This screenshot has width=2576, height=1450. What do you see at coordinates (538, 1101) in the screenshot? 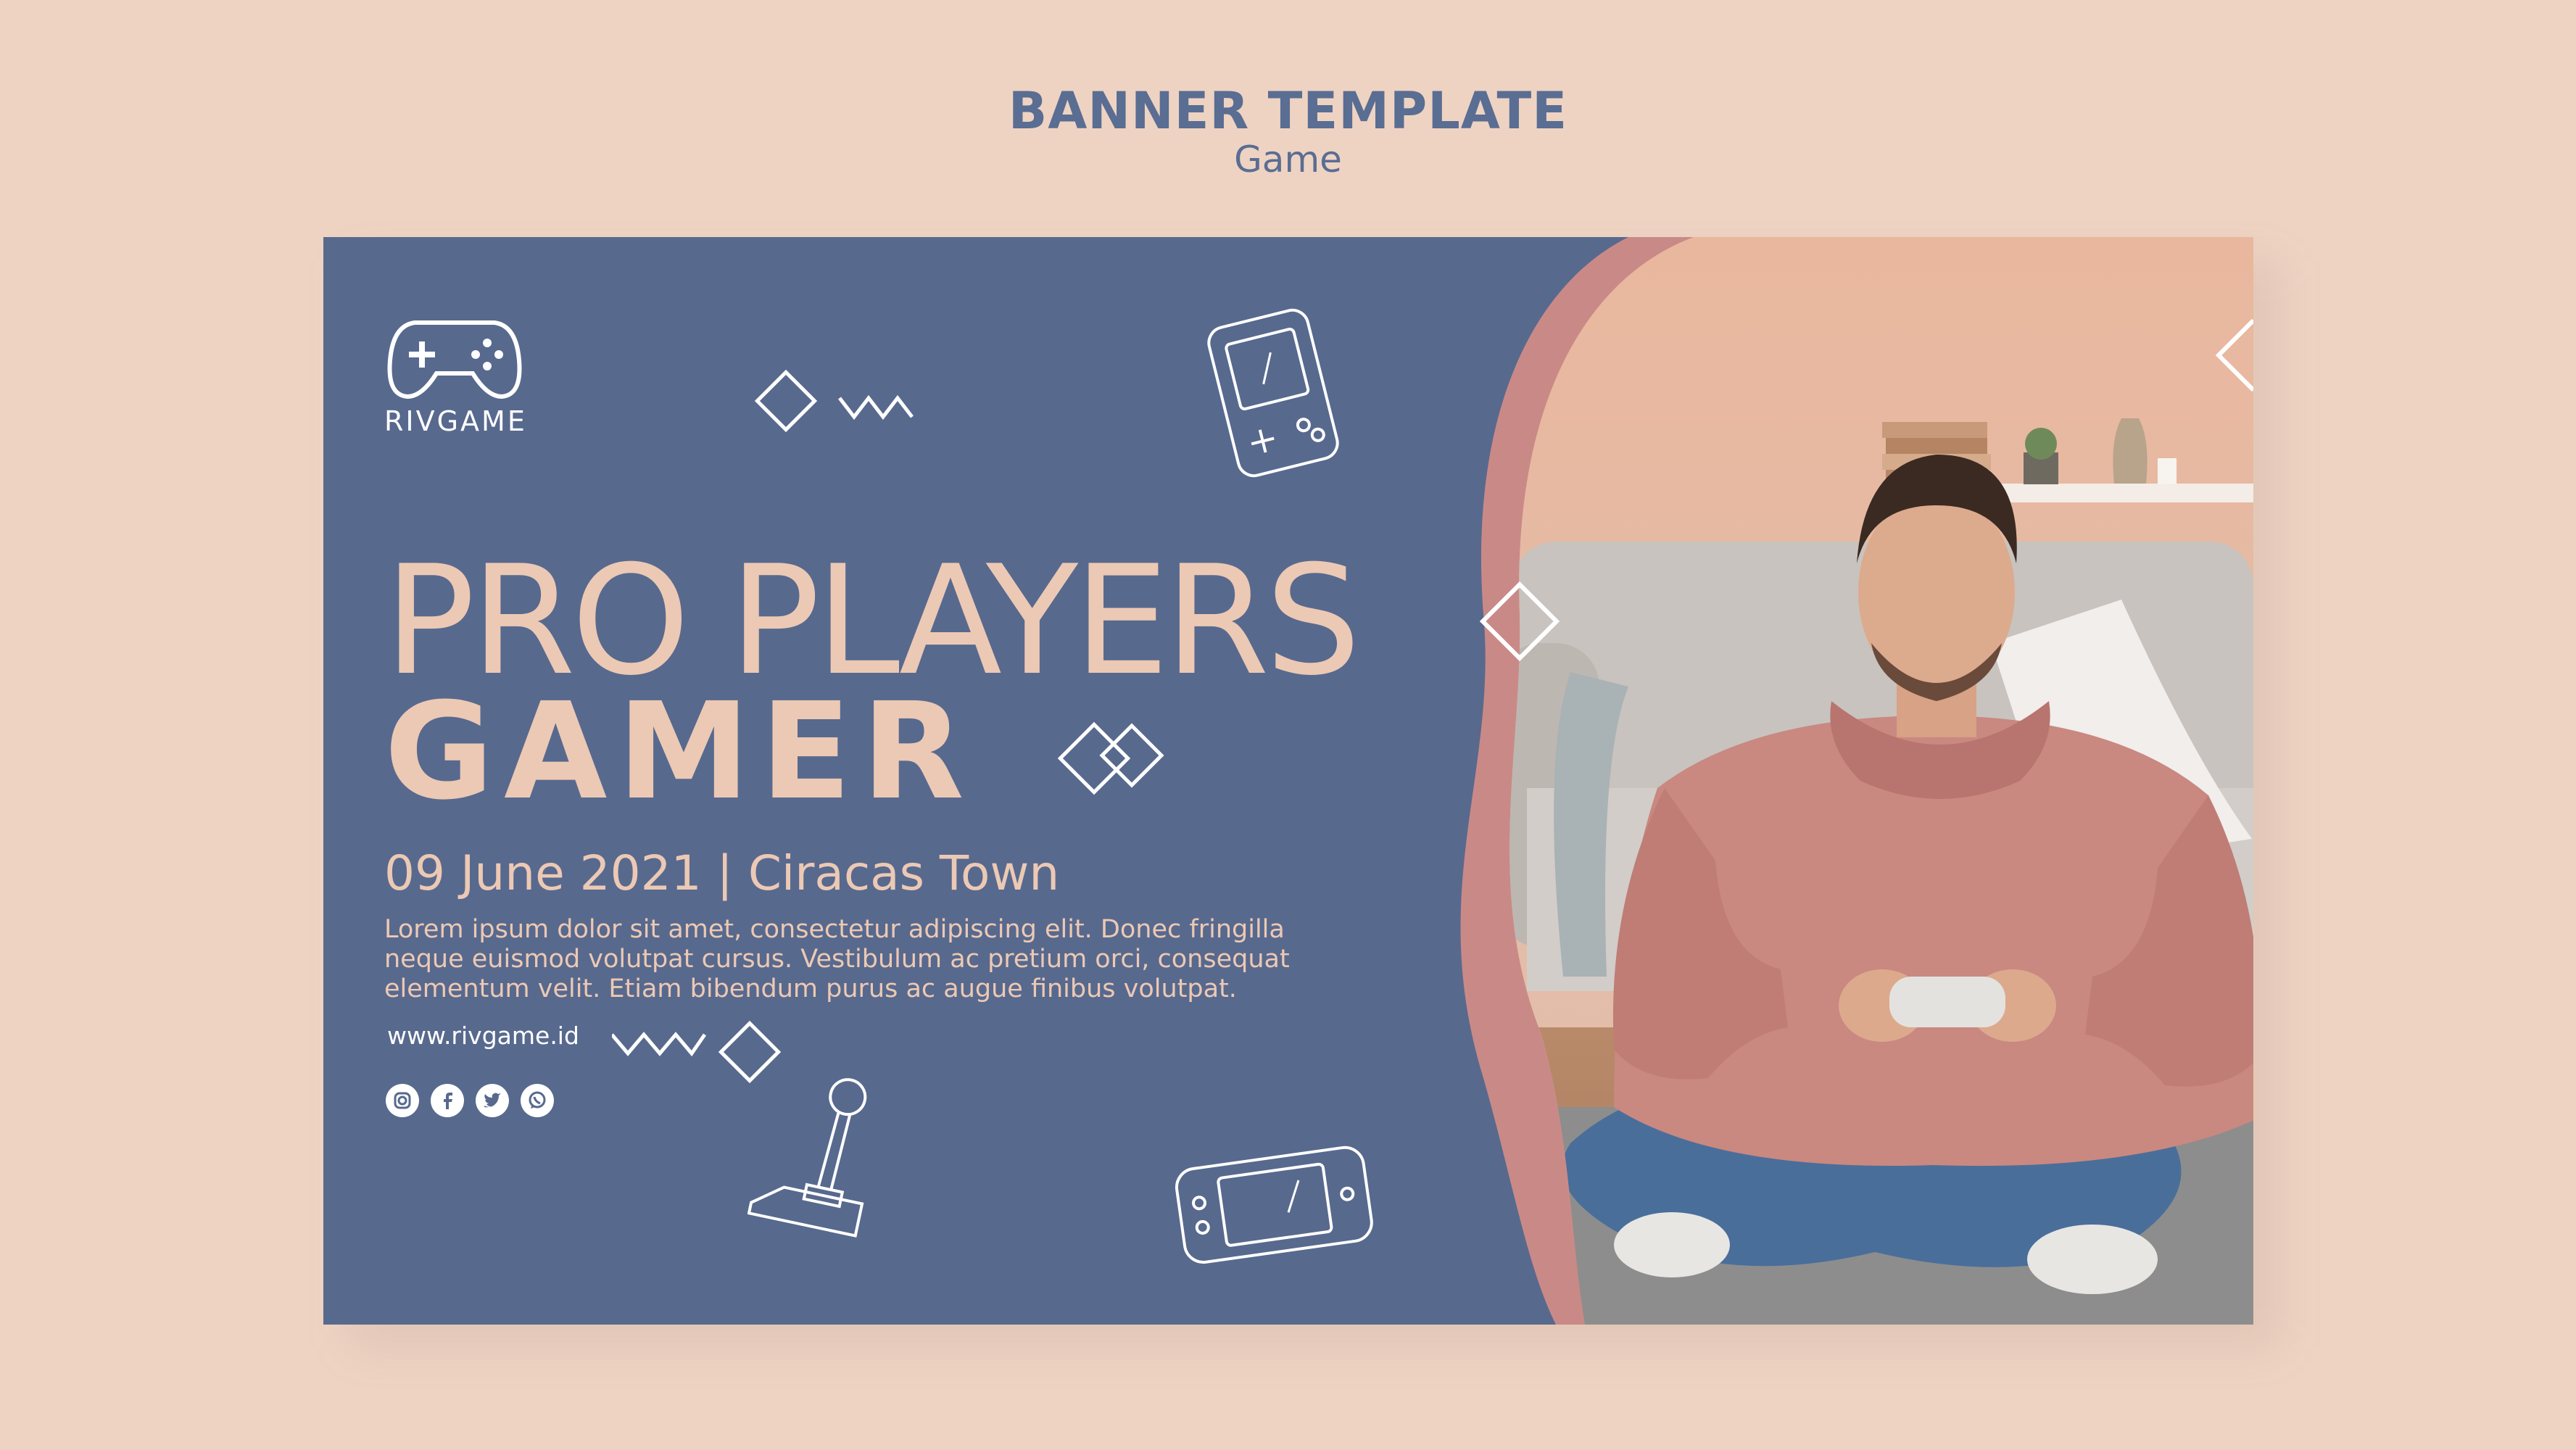
I see `whatsapp-icon` at bounding box center [538, 1101].